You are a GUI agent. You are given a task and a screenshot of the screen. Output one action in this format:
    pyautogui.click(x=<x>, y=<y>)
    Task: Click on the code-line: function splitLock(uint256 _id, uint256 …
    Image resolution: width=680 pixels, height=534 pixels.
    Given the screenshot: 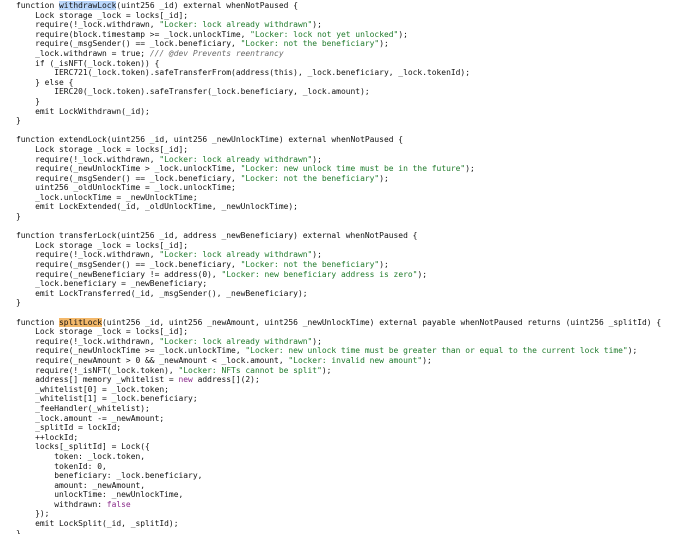 What is the action you would take?
    pyautogui.click(x=339, y=322)
    